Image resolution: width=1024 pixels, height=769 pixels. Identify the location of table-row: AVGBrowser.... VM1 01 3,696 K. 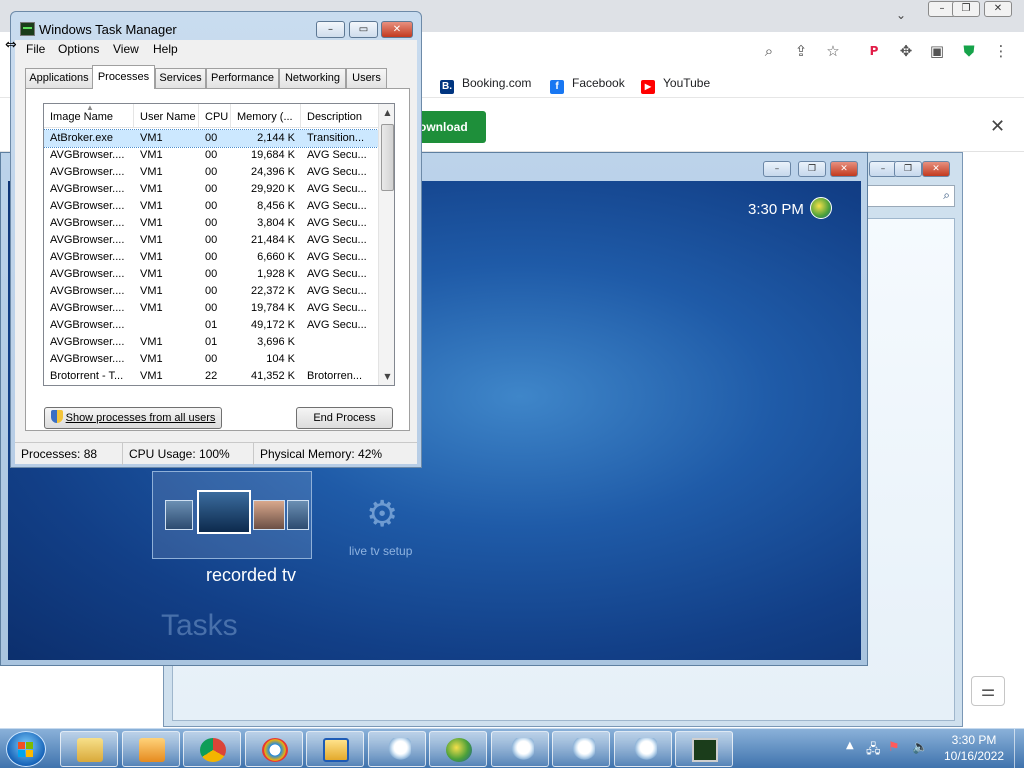
(211, 342).